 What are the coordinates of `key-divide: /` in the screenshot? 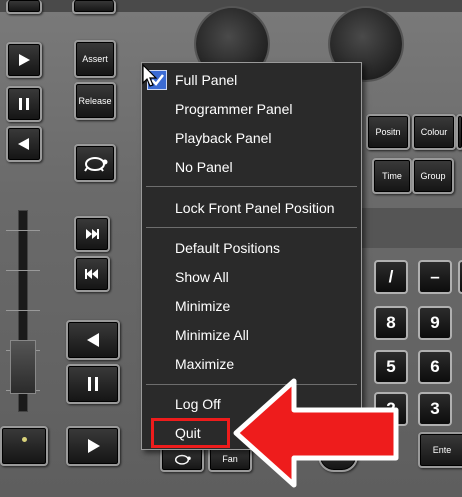 It's located at (391, 277).